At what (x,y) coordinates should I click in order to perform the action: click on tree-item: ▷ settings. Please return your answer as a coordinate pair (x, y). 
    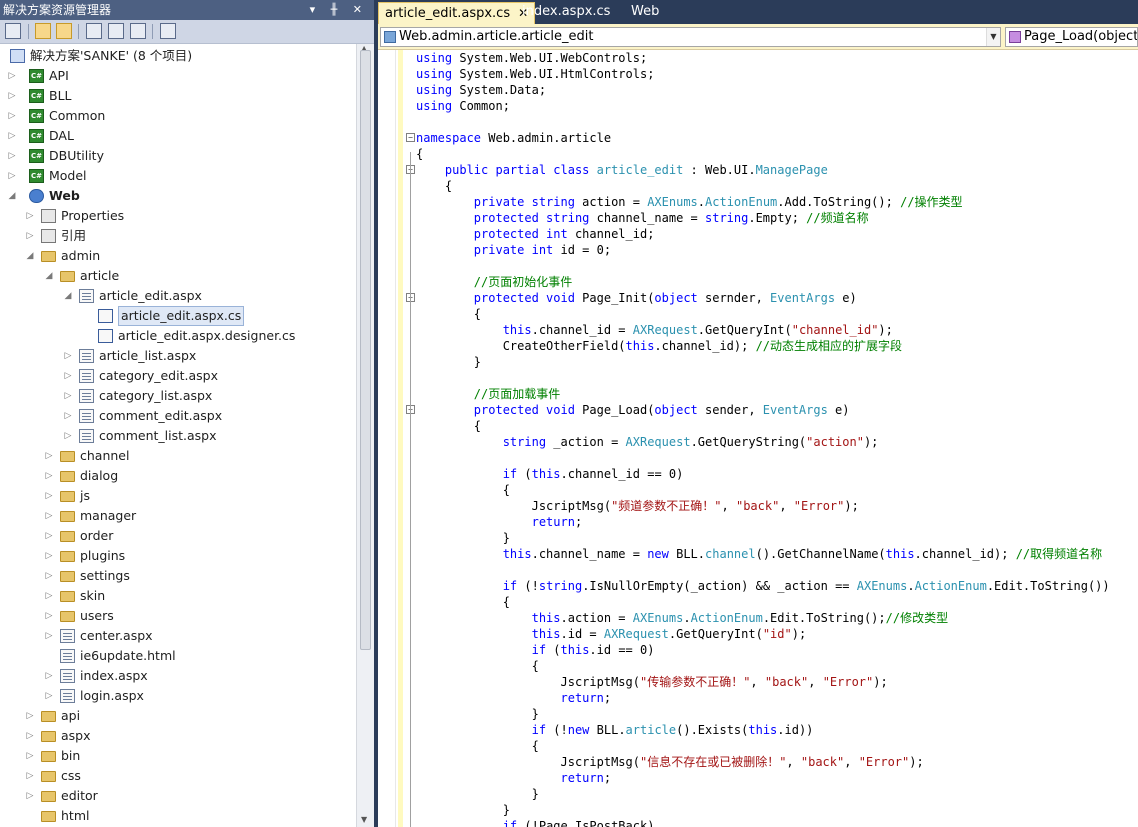
    Looking at the image, I should click on (178, 576).